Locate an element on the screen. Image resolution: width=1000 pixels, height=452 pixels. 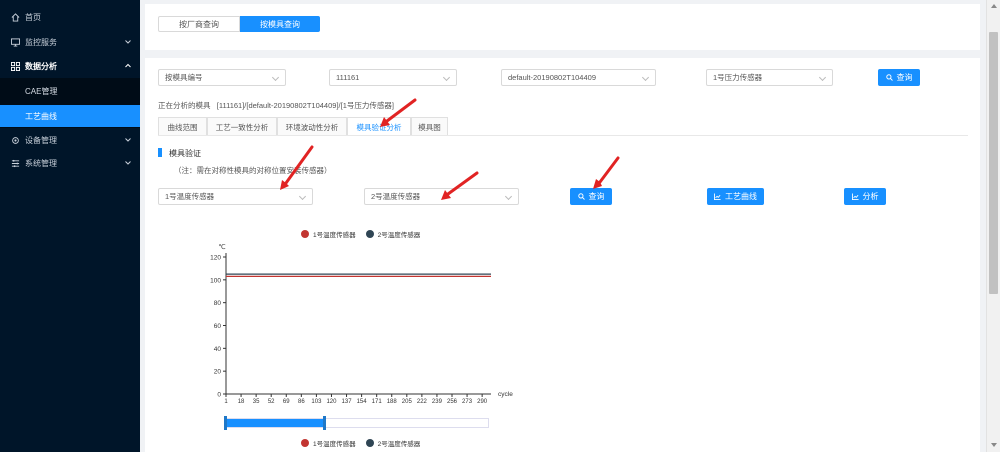
query-button: 查询 is located at coordinates (899, 77).